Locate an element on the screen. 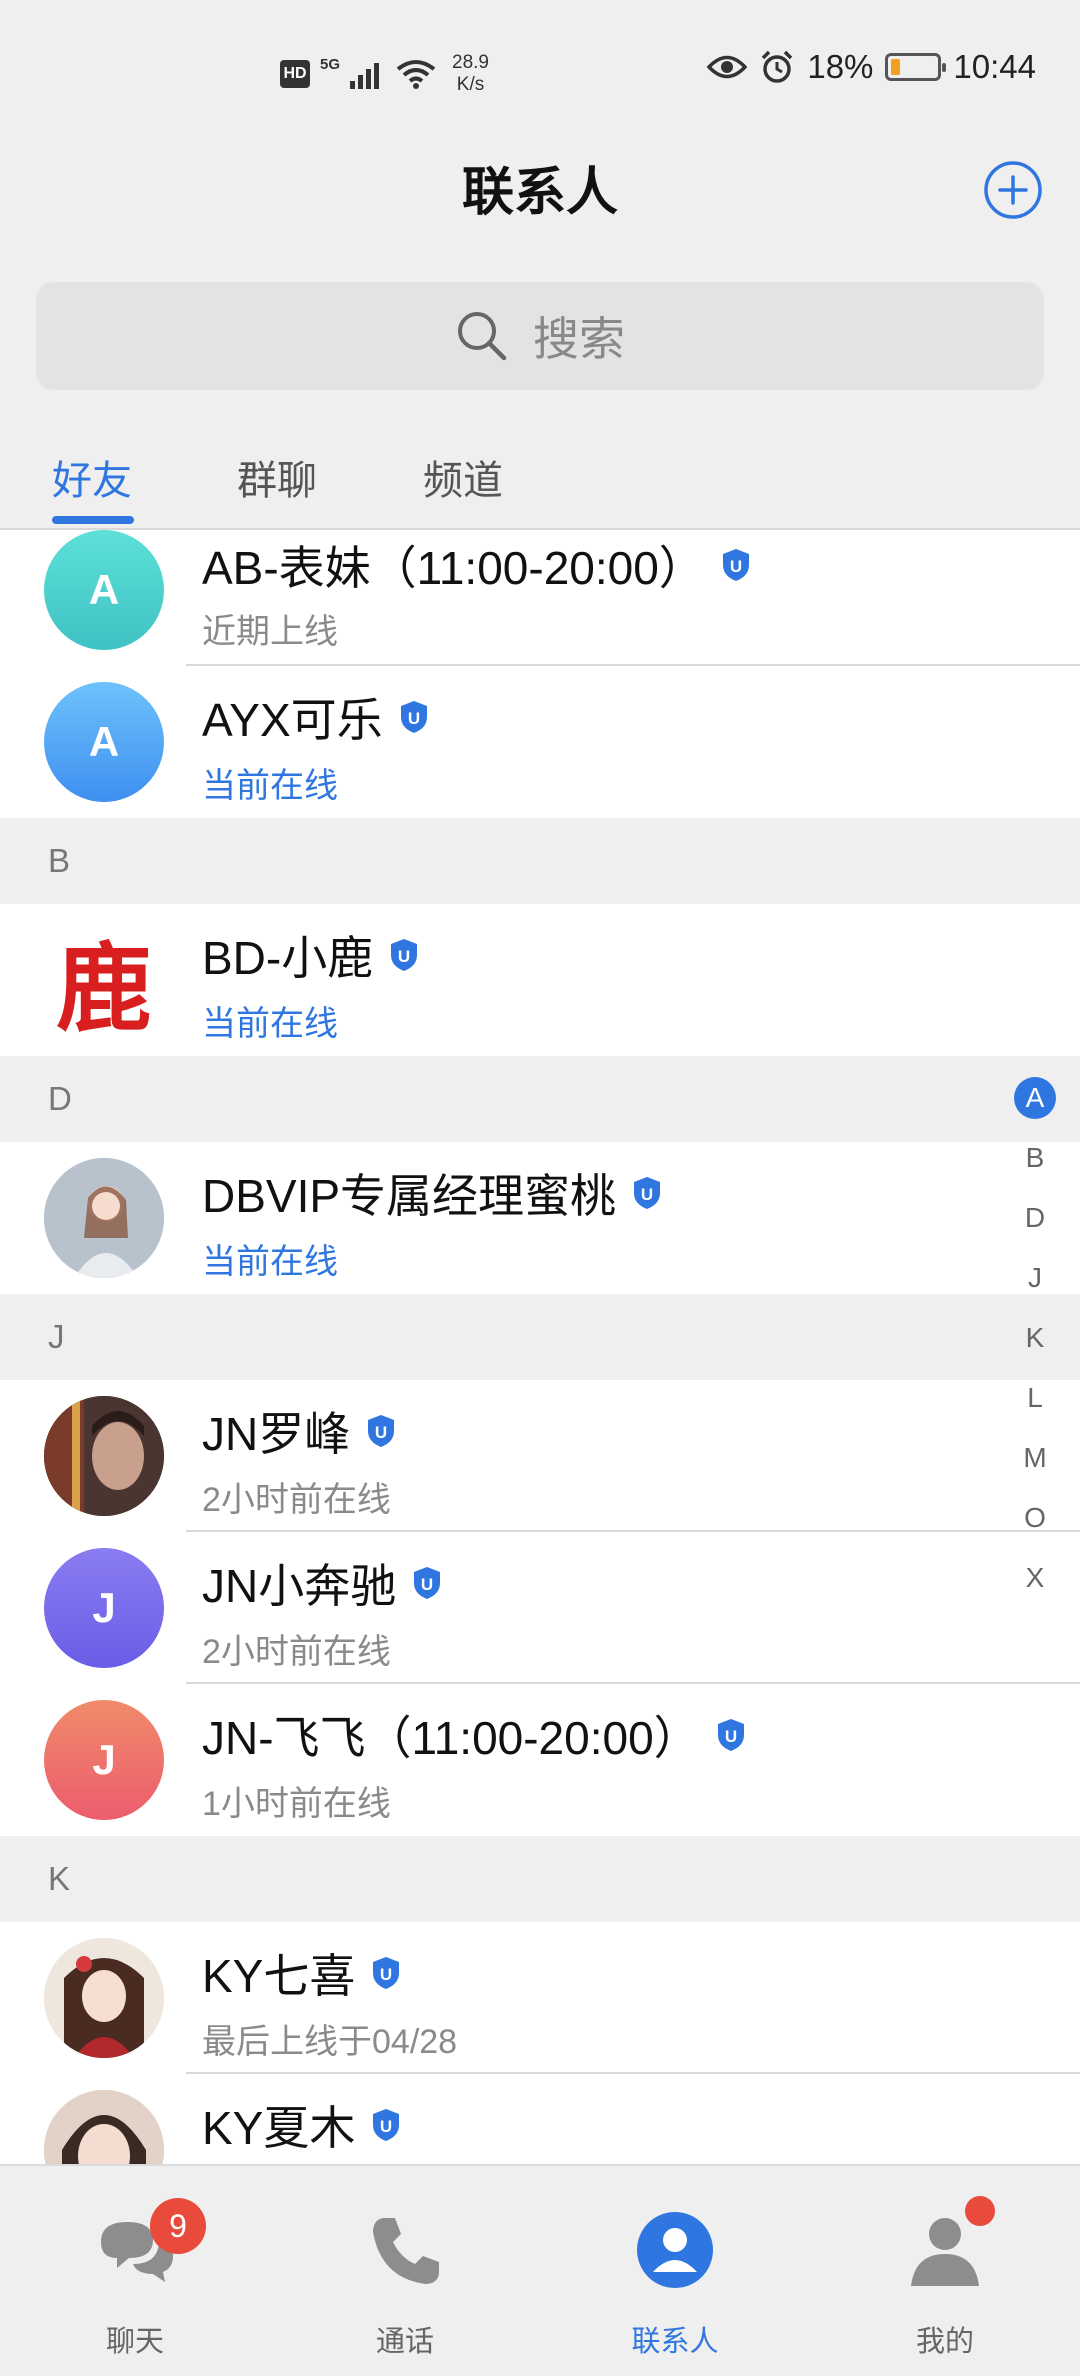 The height and width of the screenshot is (2376, 1080). alphabet-index-letter: O is located at coordinates (1035, 1518).